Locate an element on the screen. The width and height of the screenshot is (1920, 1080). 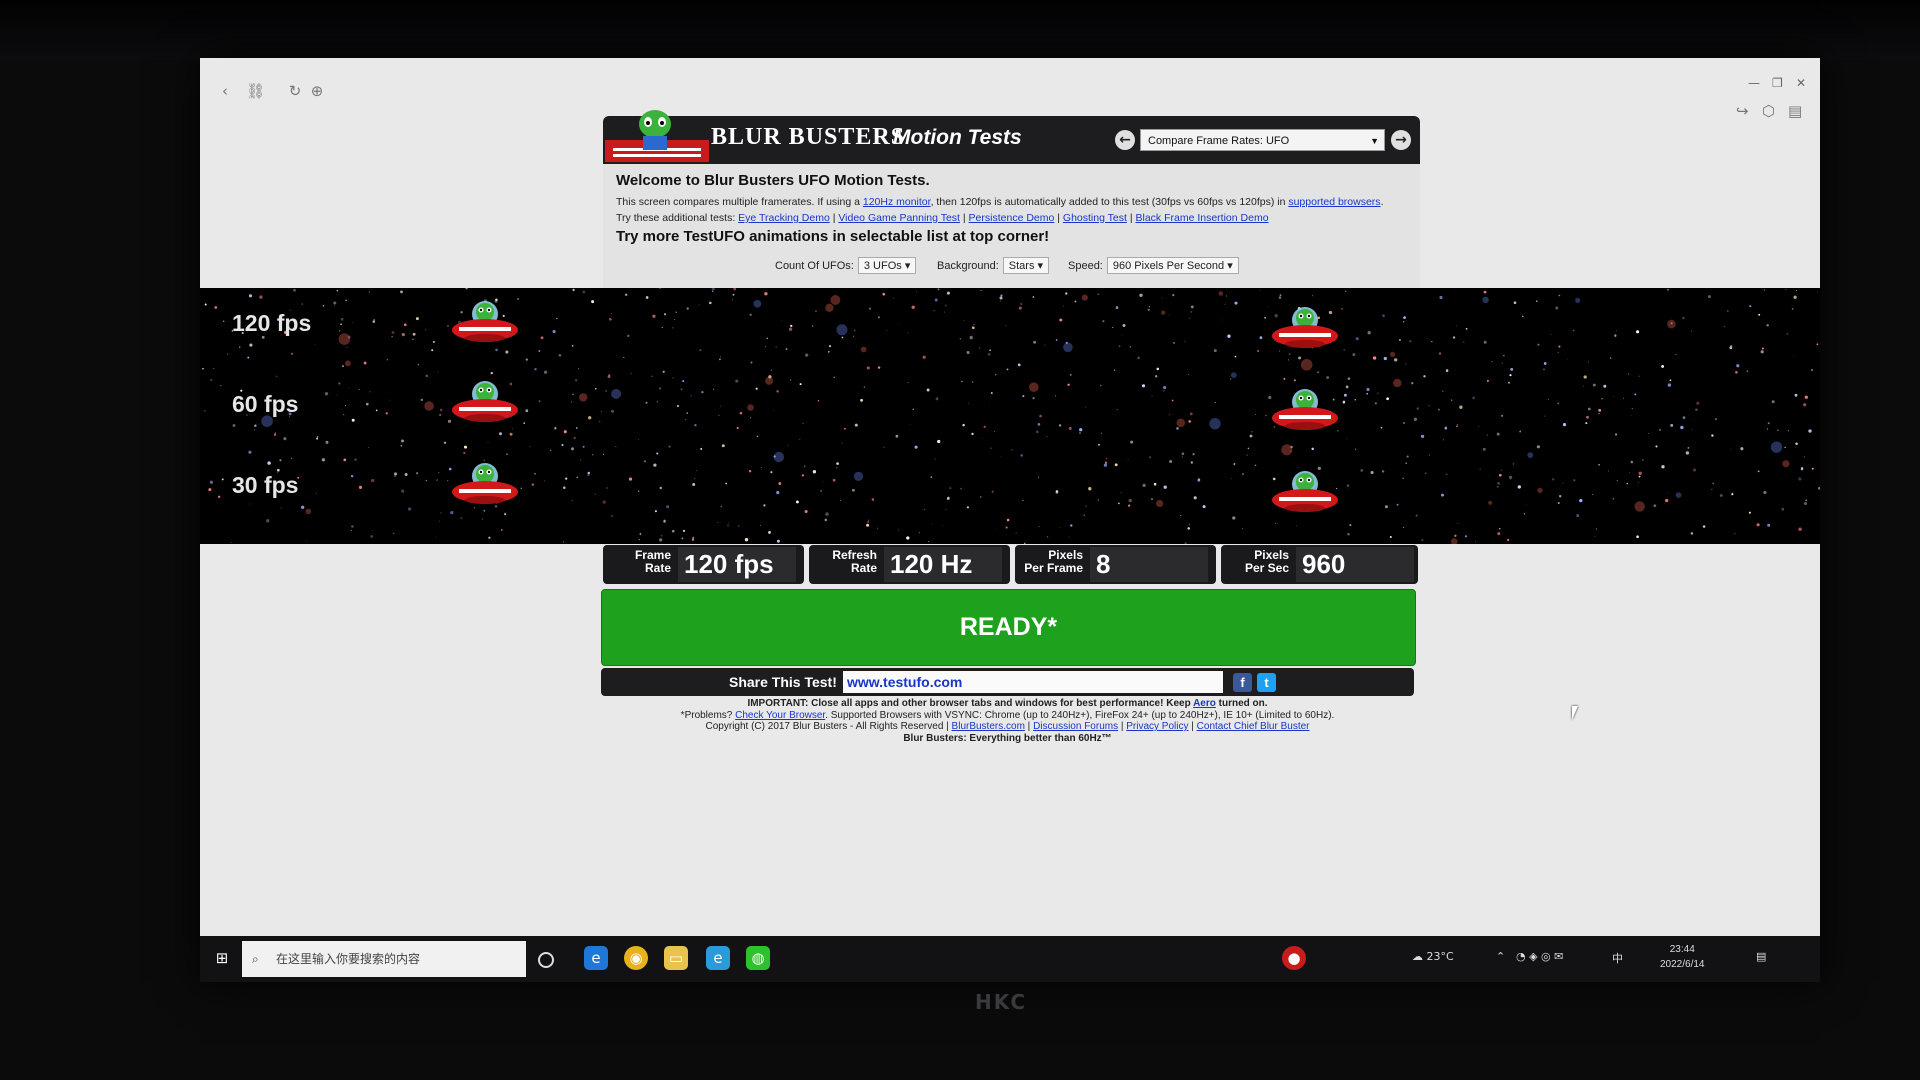
stat-value: 120 fps is located at coordinates (737, 564).